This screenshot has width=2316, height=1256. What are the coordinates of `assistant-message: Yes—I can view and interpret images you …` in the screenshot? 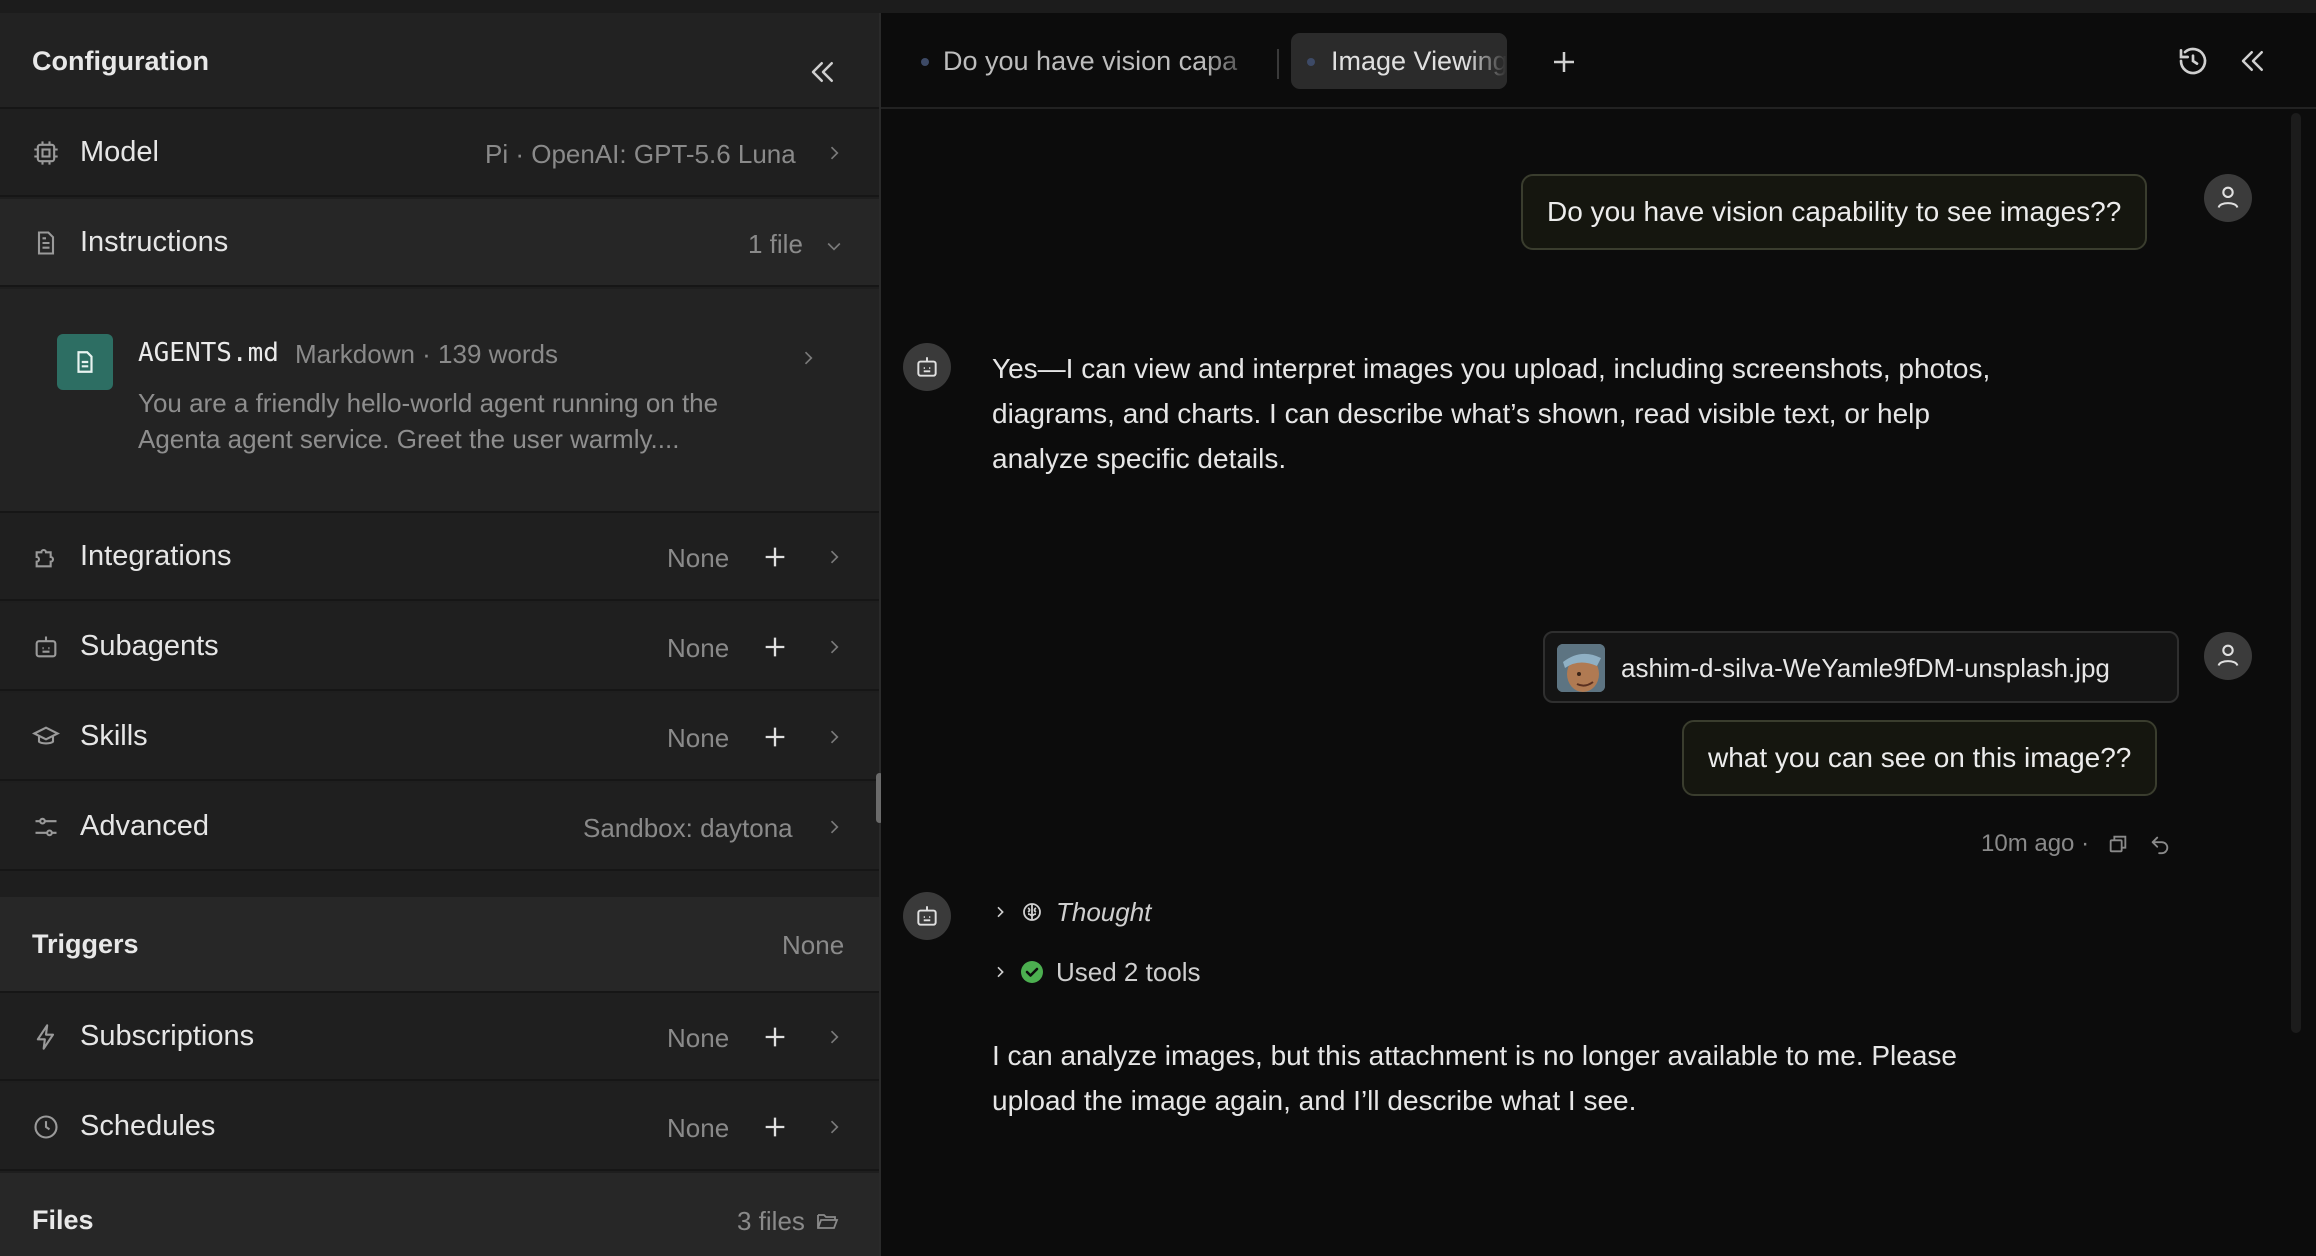 It's located at (1542, 413).